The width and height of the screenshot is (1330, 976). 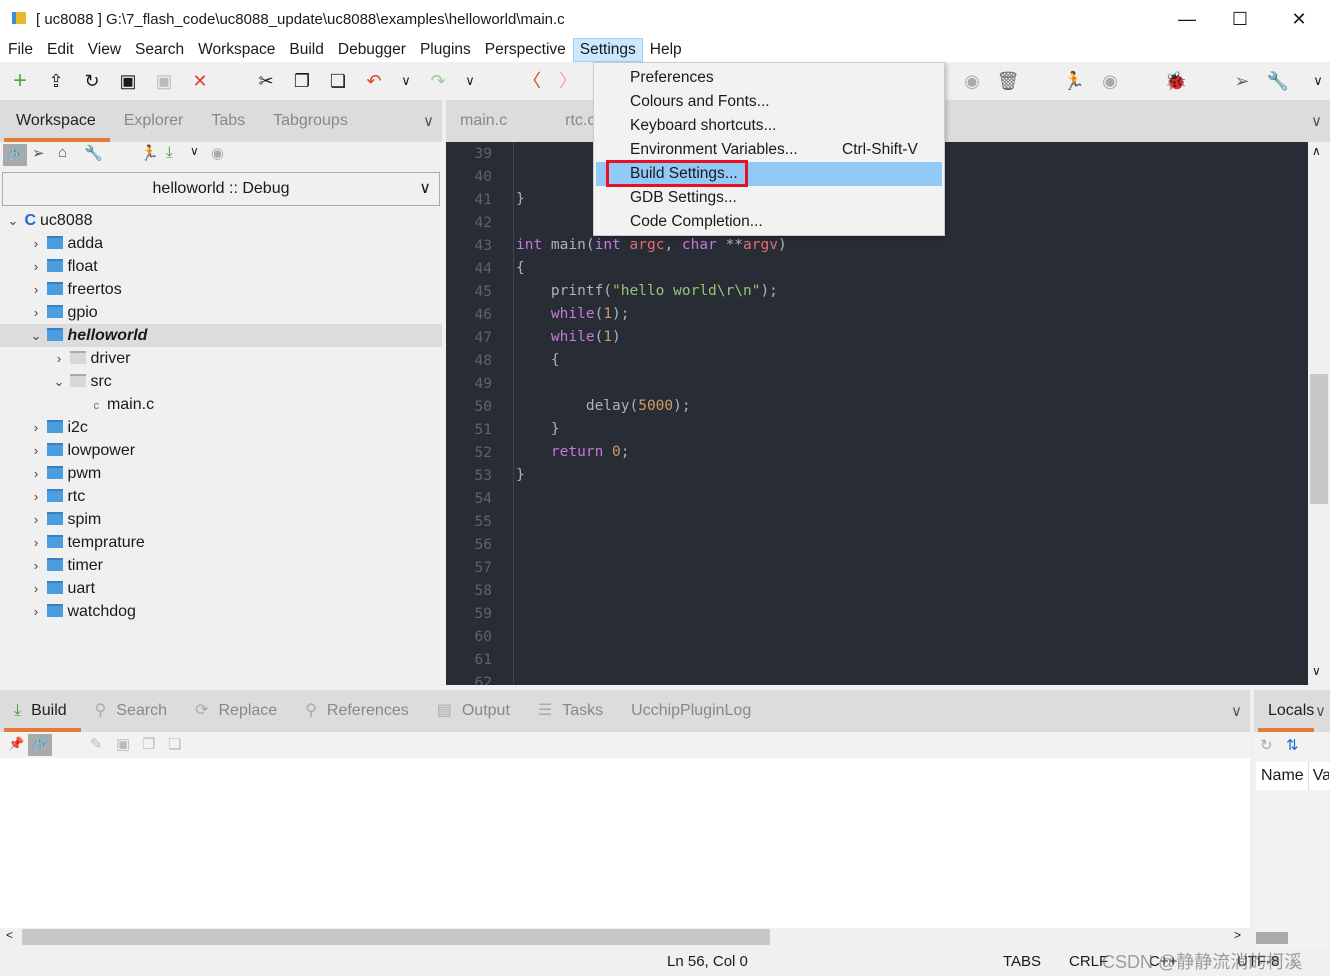 I want to click on save-icon: ▣, so click(x=123, y=744).